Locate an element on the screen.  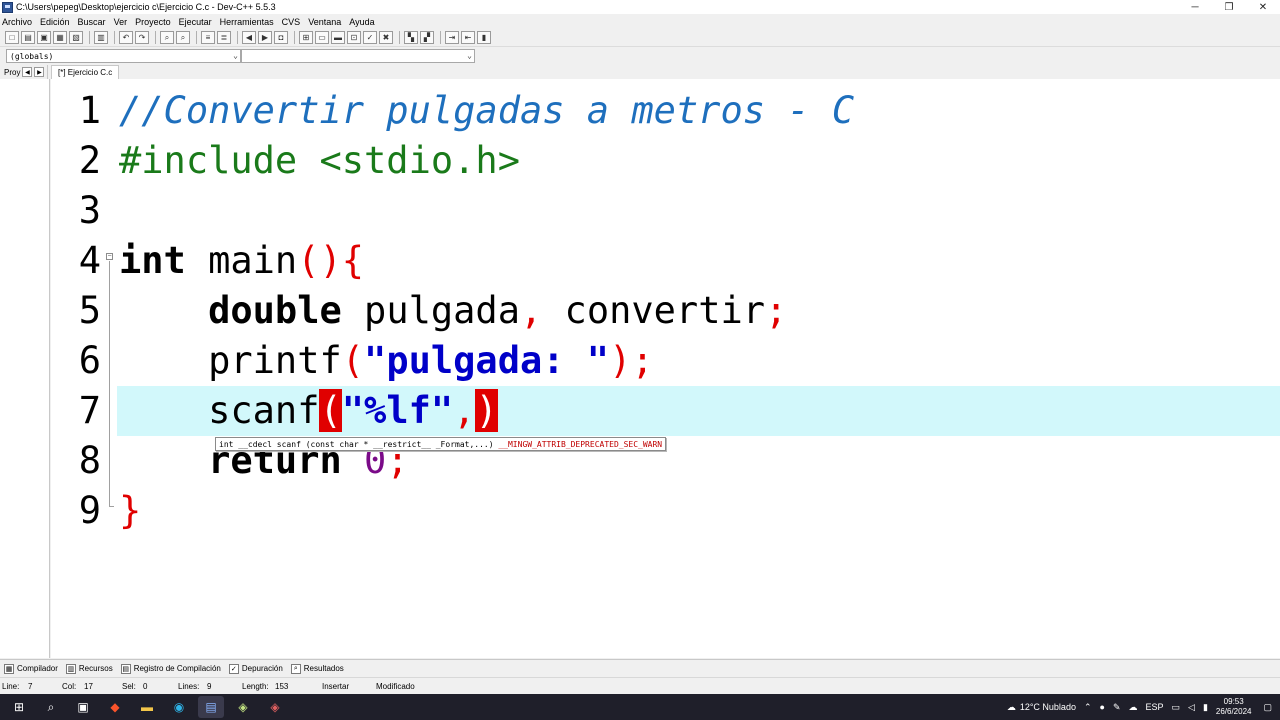
status-col-value: 17 is located at coordinates (88, 686).